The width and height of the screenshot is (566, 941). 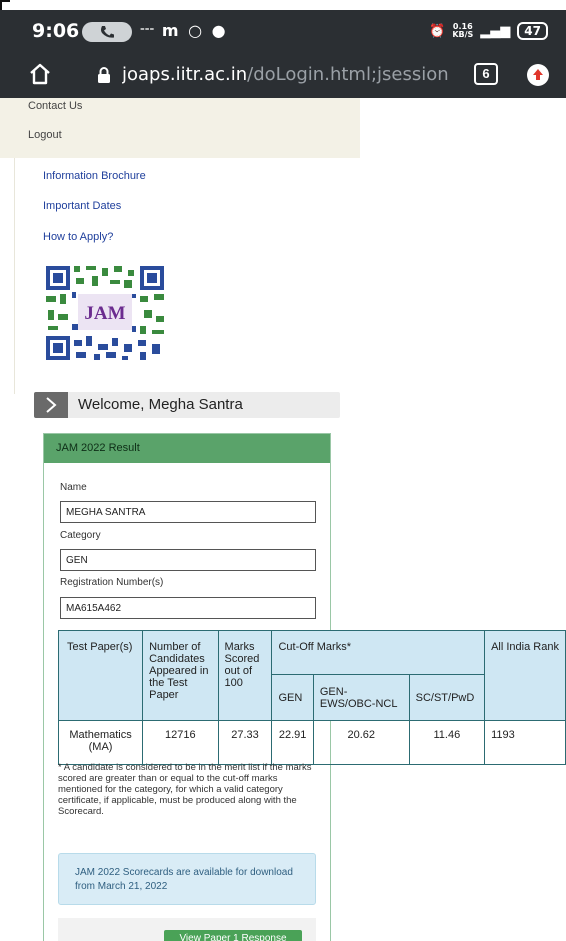 What do you see at coordinates (378, 652) in the screenshot?
I see `header-cutoff: Cut-Off Marks*` at bounding box center [378, 652].